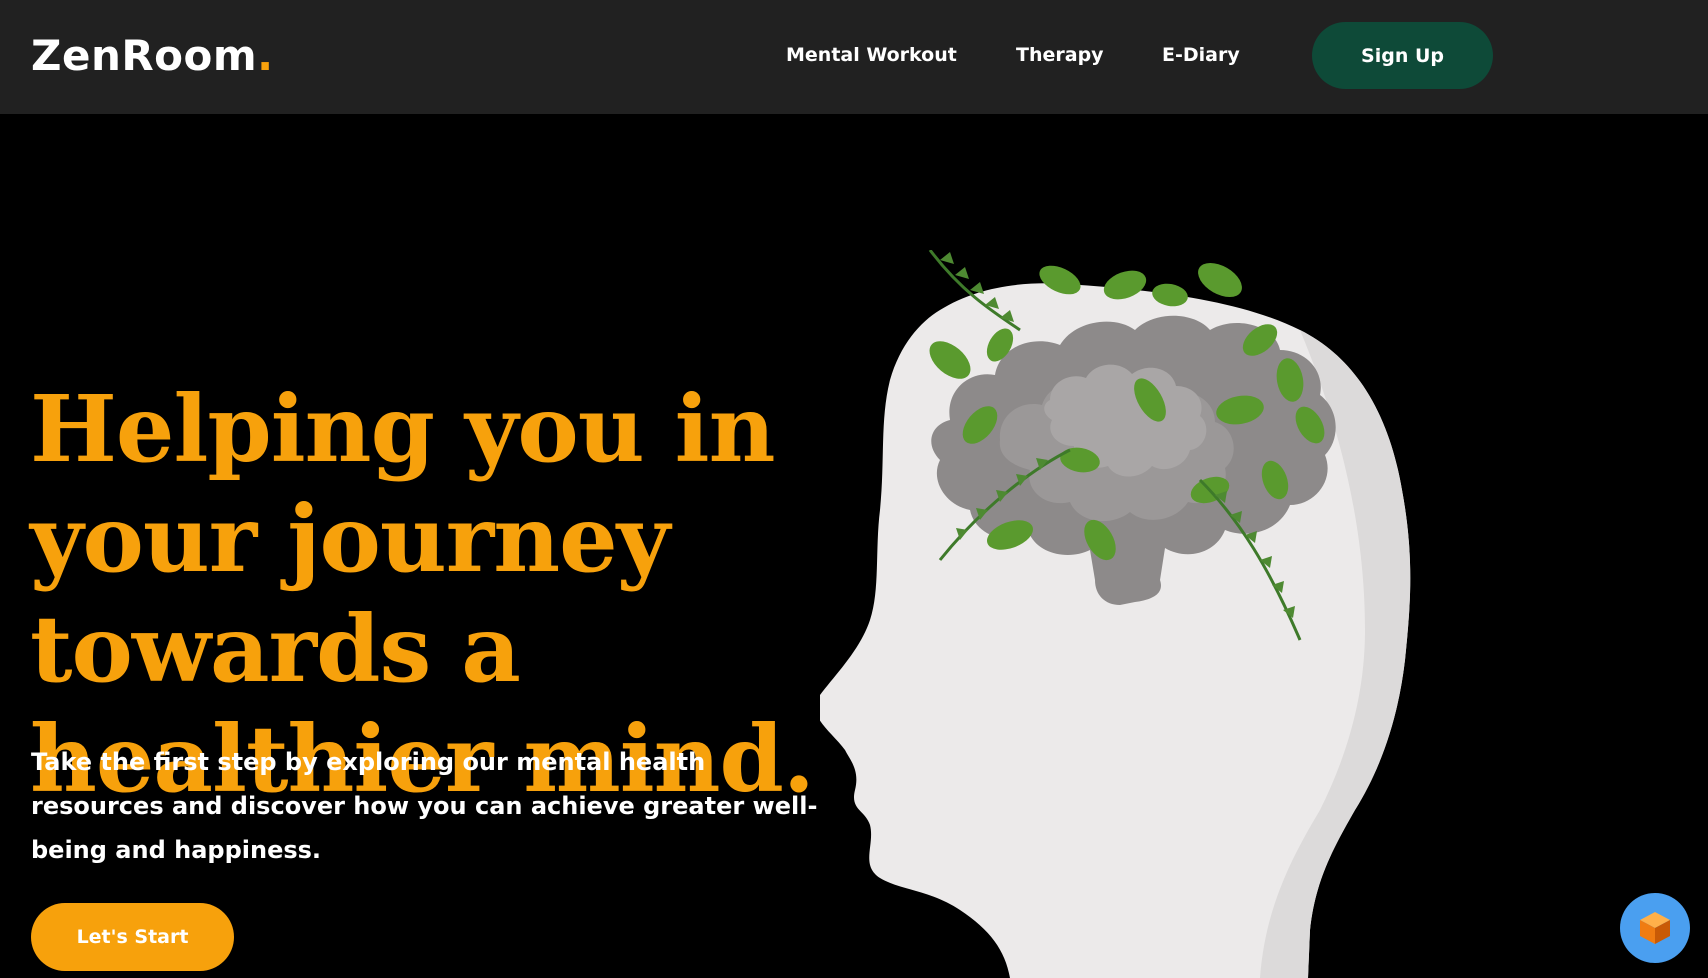 Image resolution: width=1708 pixels, height=978 pixels. What do you see at coordinates (1060, 55) in the screenshot?
I see `nav-link-therapy: Therapy` at bounding box center [1060, 55].